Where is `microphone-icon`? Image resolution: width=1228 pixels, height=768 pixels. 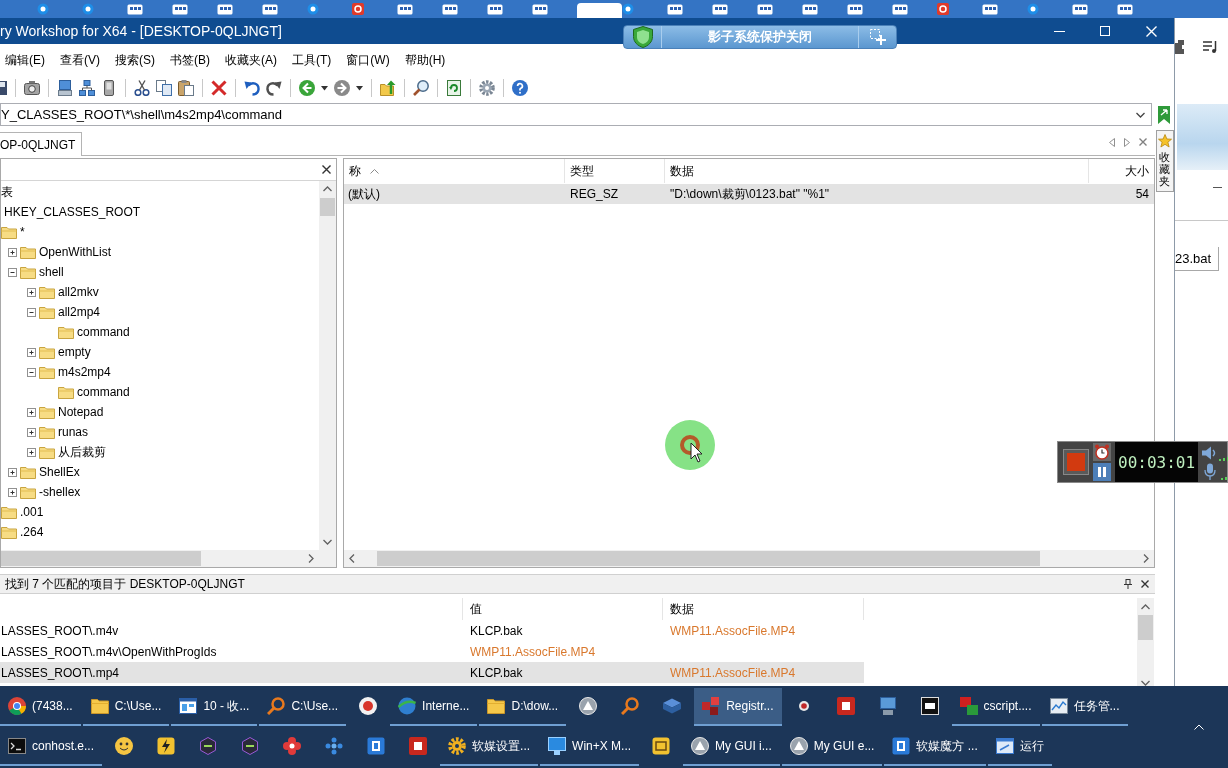
microphone-icon is located at coordinates (1210, 471).